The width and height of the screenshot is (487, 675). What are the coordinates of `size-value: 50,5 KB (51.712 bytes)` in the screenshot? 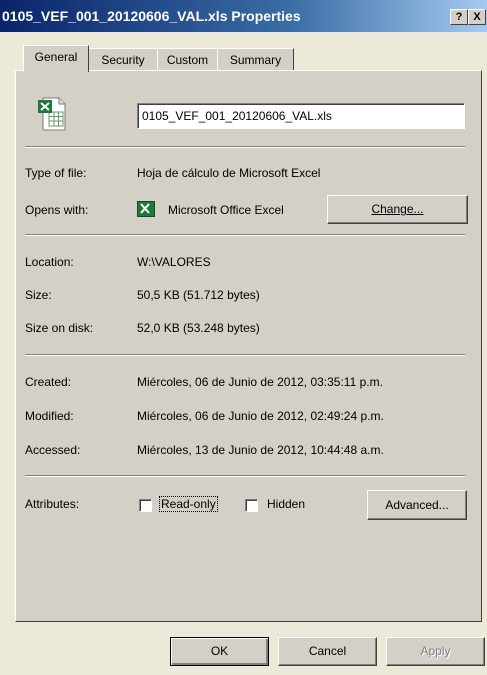 It's located at (198, 295).